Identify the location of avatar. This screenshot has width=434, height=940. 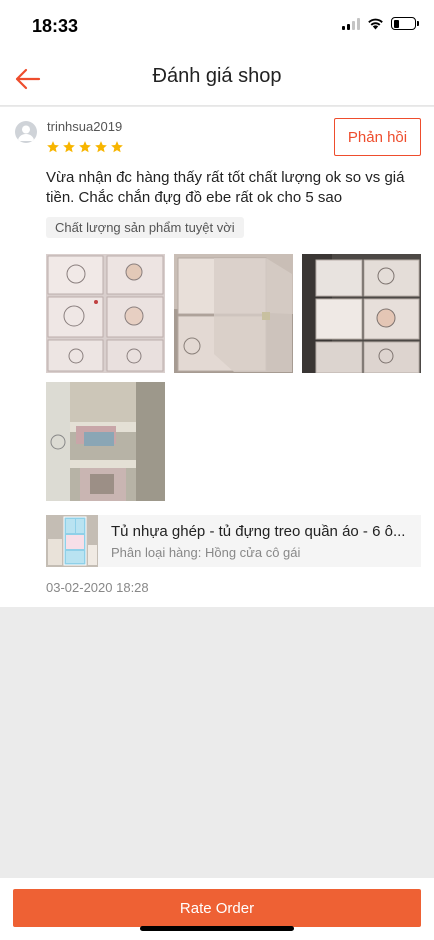
(26, 132).